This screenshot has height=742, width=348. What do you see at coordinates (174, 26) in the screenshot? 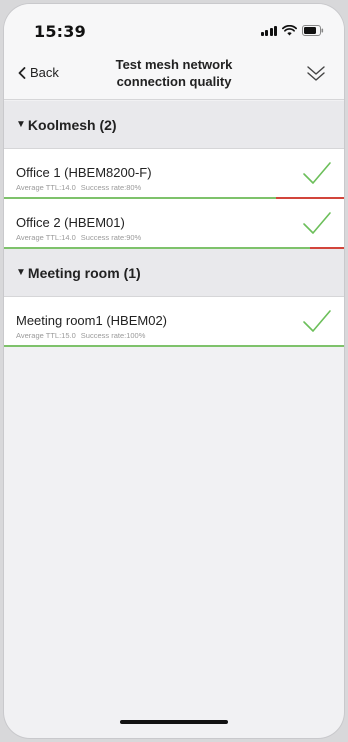
I see `status-bar: 15:39` at bounding box center [174, 26].